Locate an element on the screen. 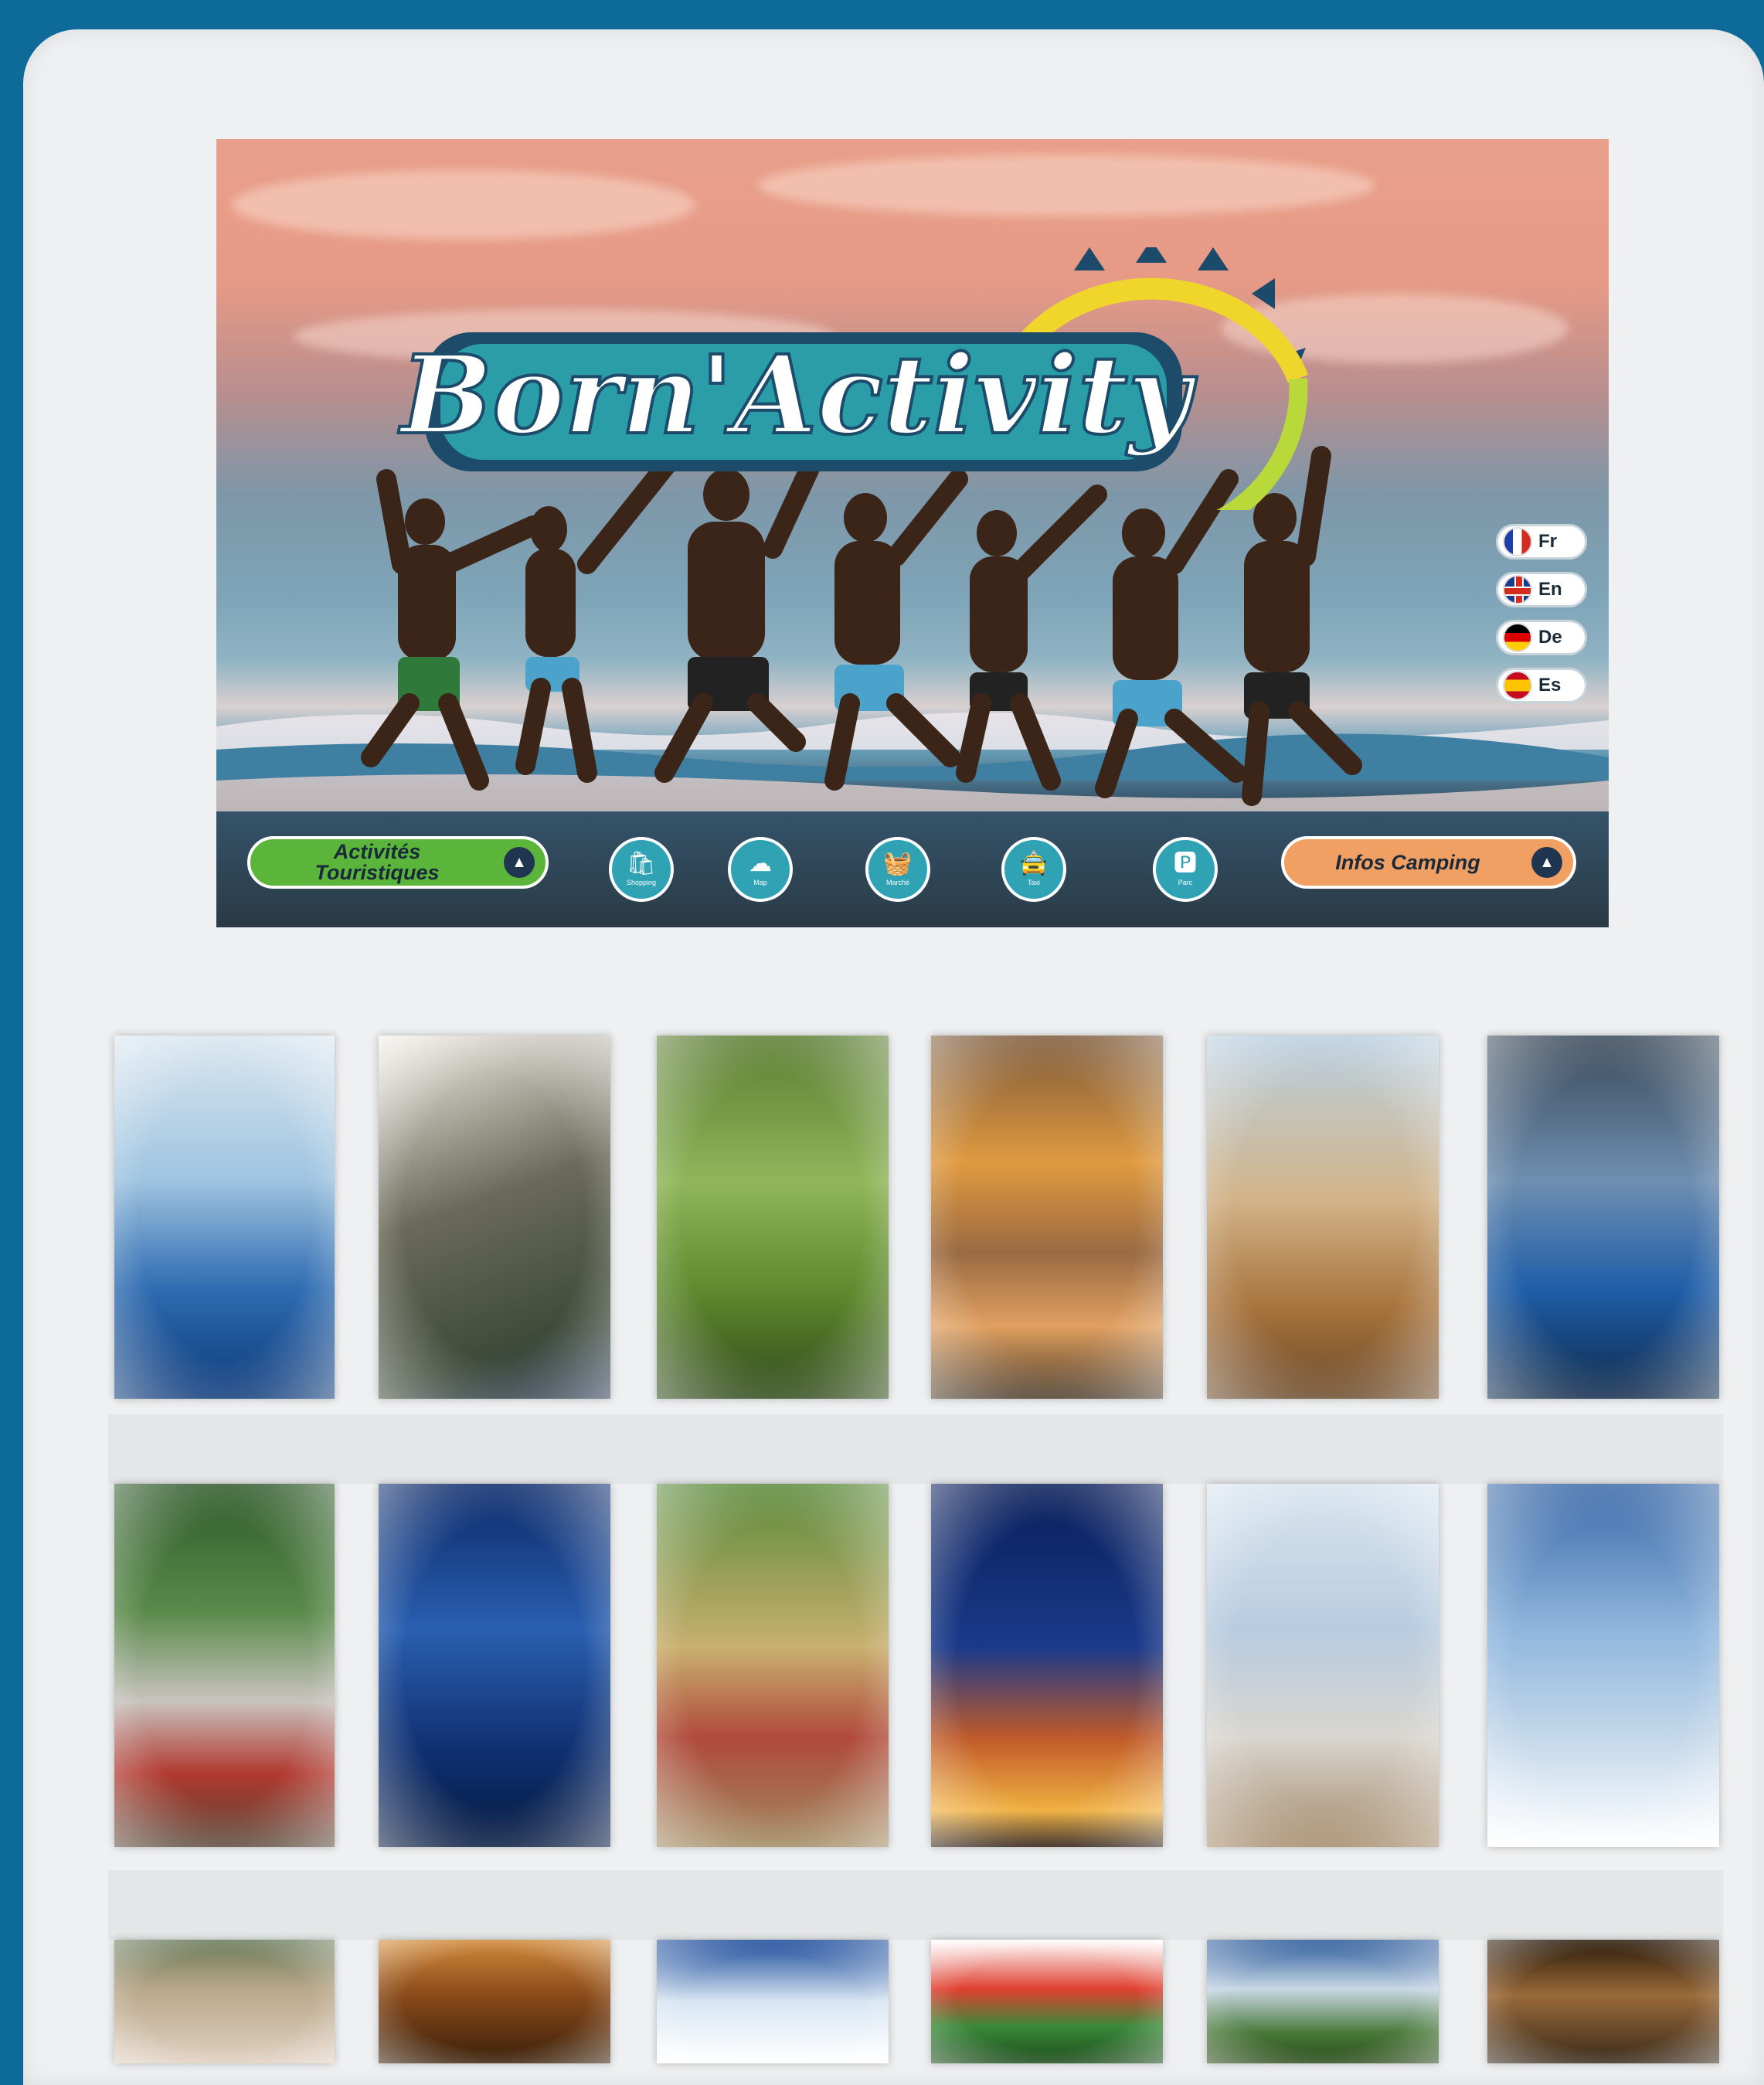 The width and height of the screenshot is (1764, 2085). go-kart-tile is located at coordinates (773, 1665).